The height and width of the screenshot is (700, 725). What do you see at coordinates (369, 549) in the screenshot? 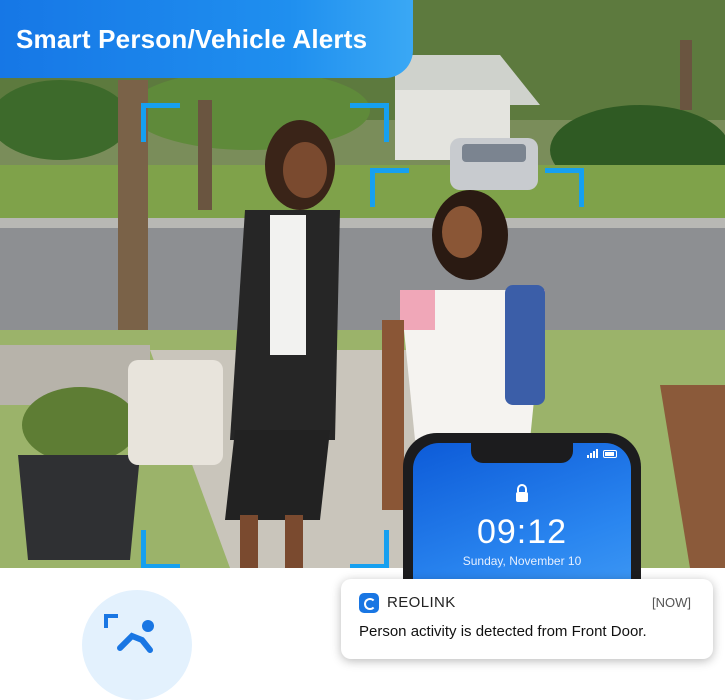
I see `detection-bracket-bottom-right` at bounding box center [369, 549].